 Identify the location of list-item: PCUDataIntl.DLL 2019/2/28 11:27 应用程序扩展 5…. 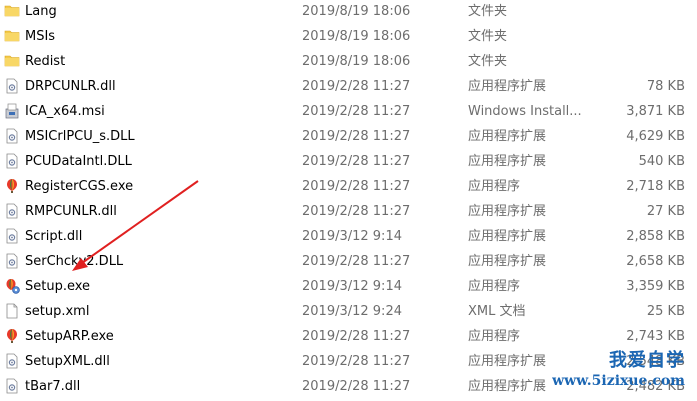
(348, 161).